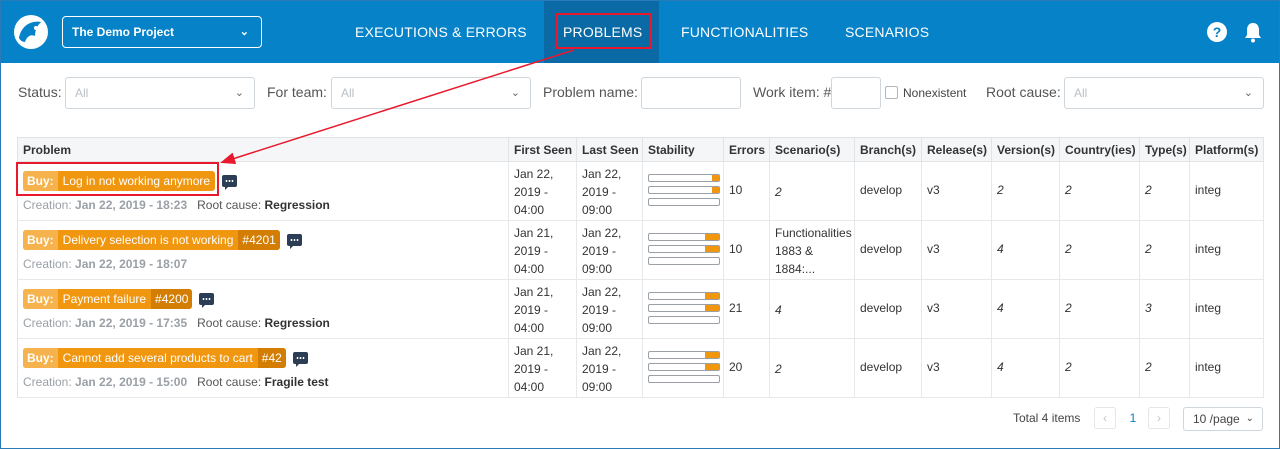 Image resolution: width=1280 pixels, height=449 pixels. I want to click on chevron-right-icon: ›, so click(1159, 418).